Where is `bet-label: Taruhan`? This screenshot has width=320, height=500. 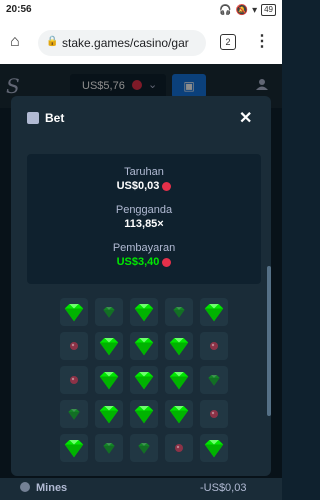
bet-label: Taruhan is located at coordinates (144, 172).